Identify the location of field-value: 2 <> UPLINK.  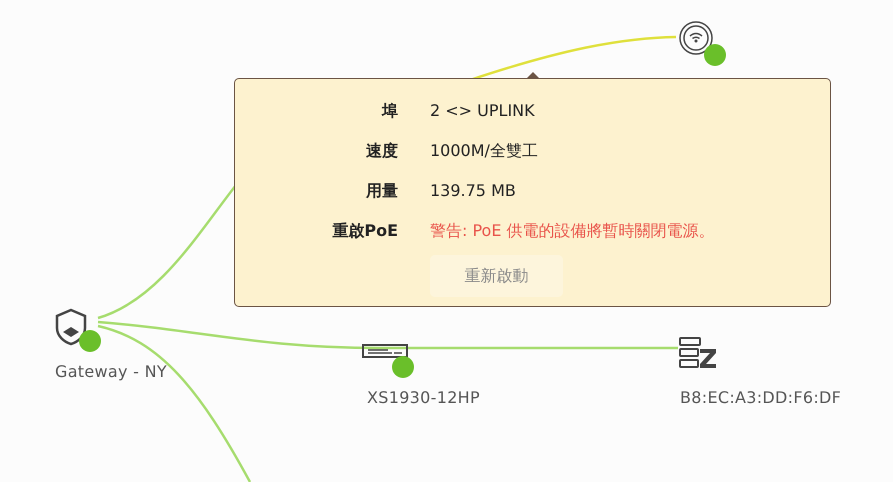
(482, 110).